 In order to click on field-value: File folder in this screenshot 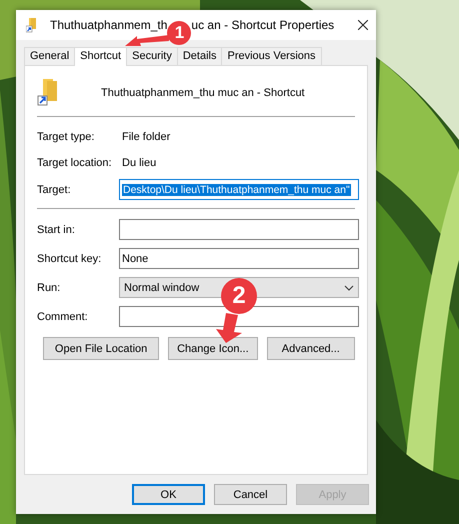, I will do `click(146, 137)`.